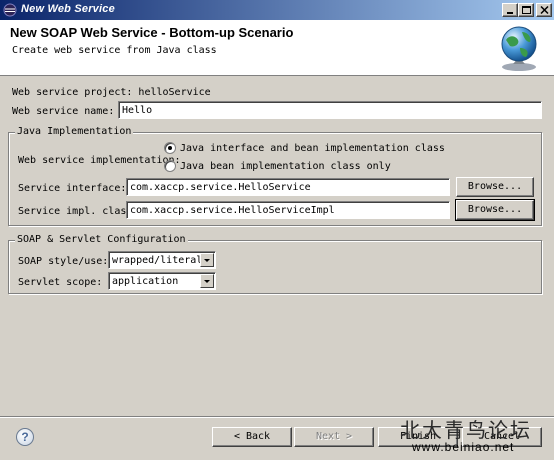 This screenshot has width=554, height=460. Describe the element at coordinates (68, 9) in the screenshot. I see `window-title: New Web Service` at that location.